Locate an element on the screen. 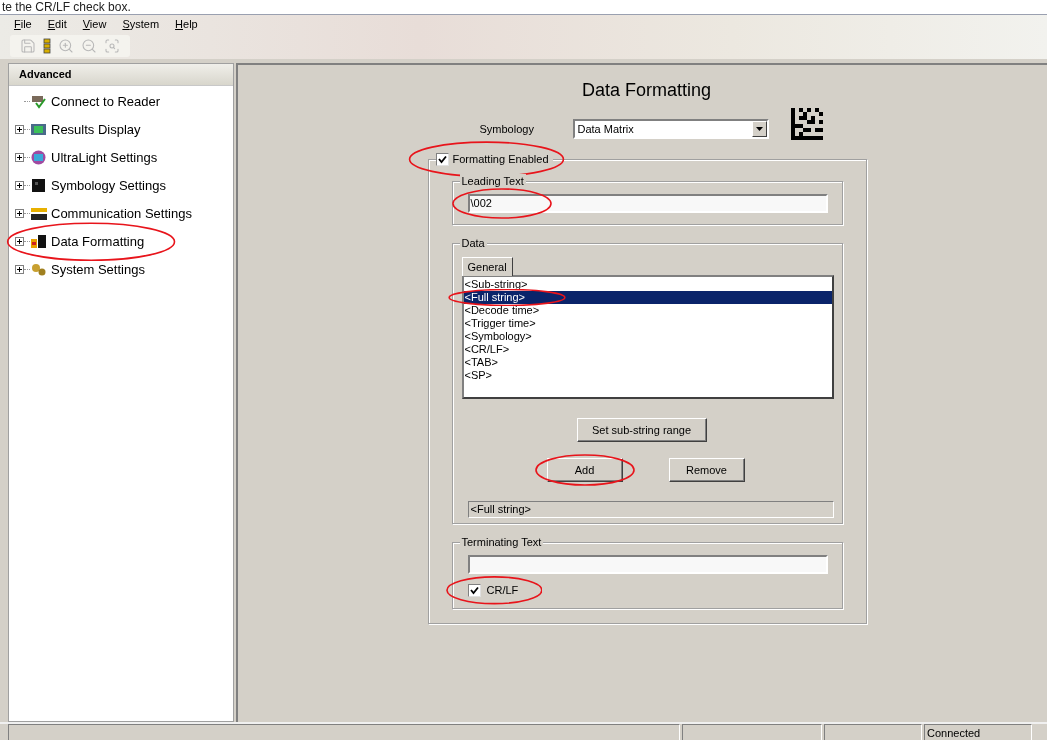 Image resolution: width=1047 pixels, height=740 pixels. list-item: <SP> is located at coordinates (647, 375).